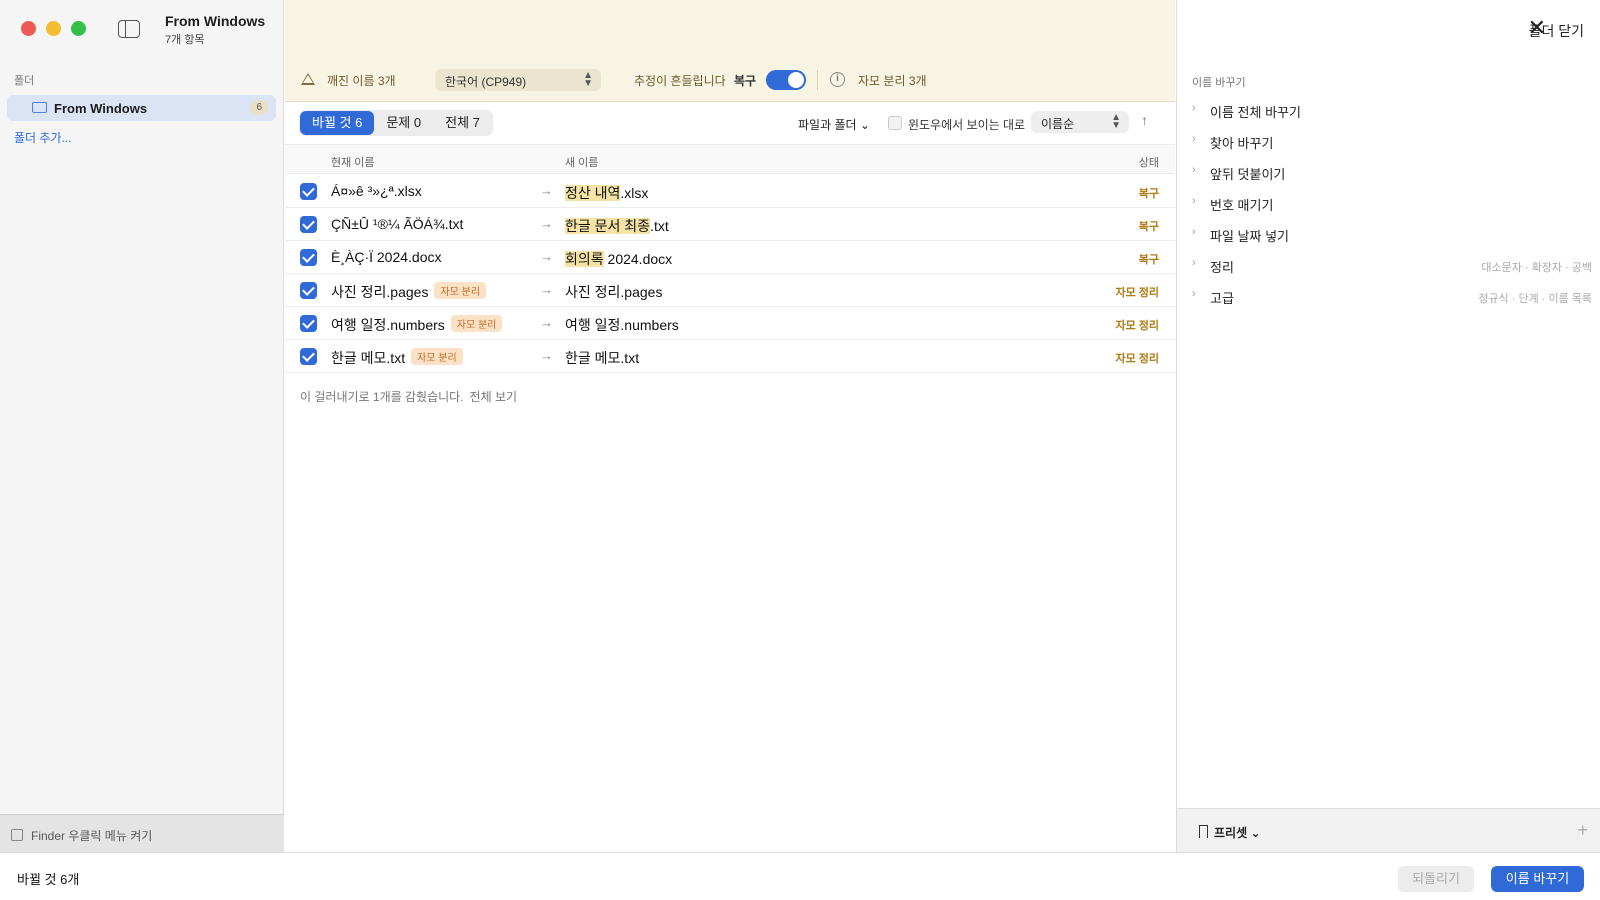 Image resolution: width=1600 pixels, height=900 pixels. What do you see at coordinates (397, 224) in the screenshot?
I see `current-name: ÇÑ±Û ¹®¼­ ÃÖÁ¾.txt` at bounding box center [397, 224].